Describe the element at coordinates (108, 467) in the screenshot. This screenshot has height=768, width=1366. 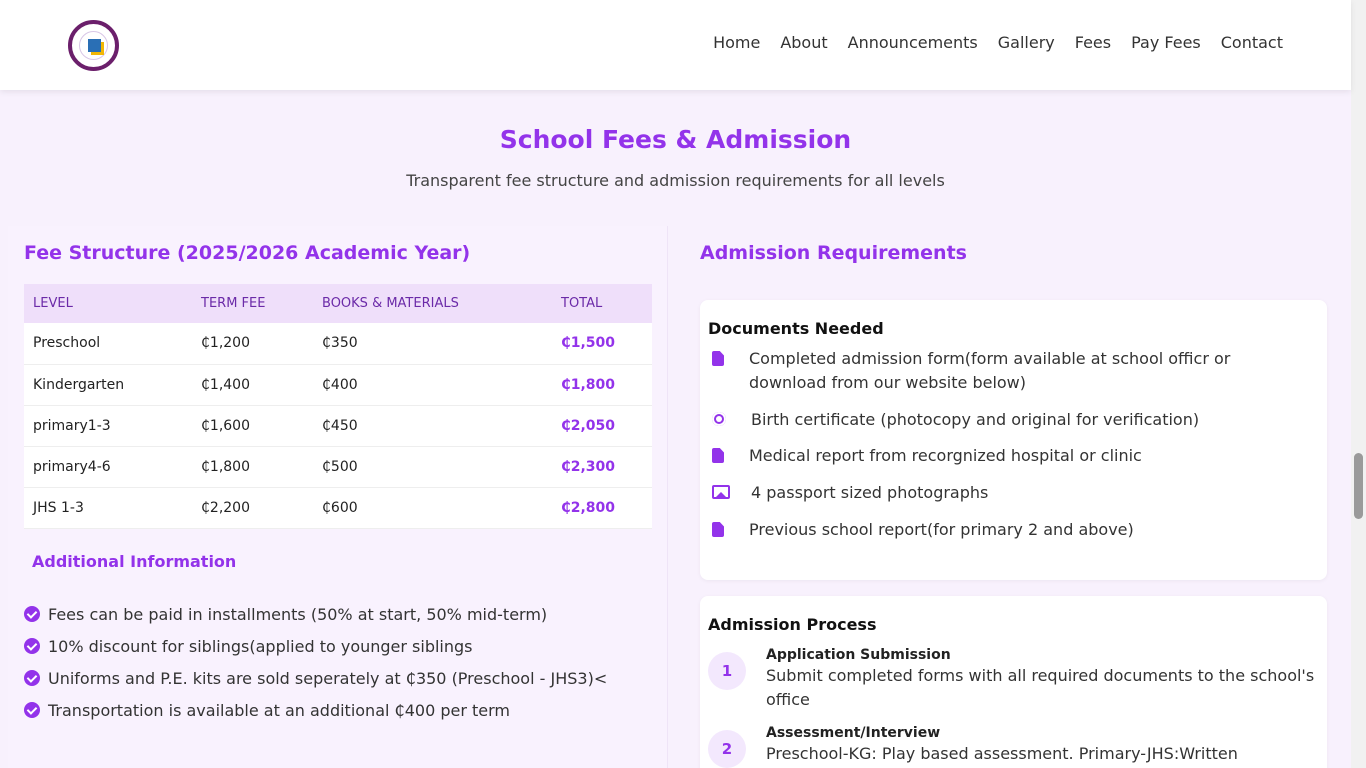
I see `cell-level: primary4-6` at that location.